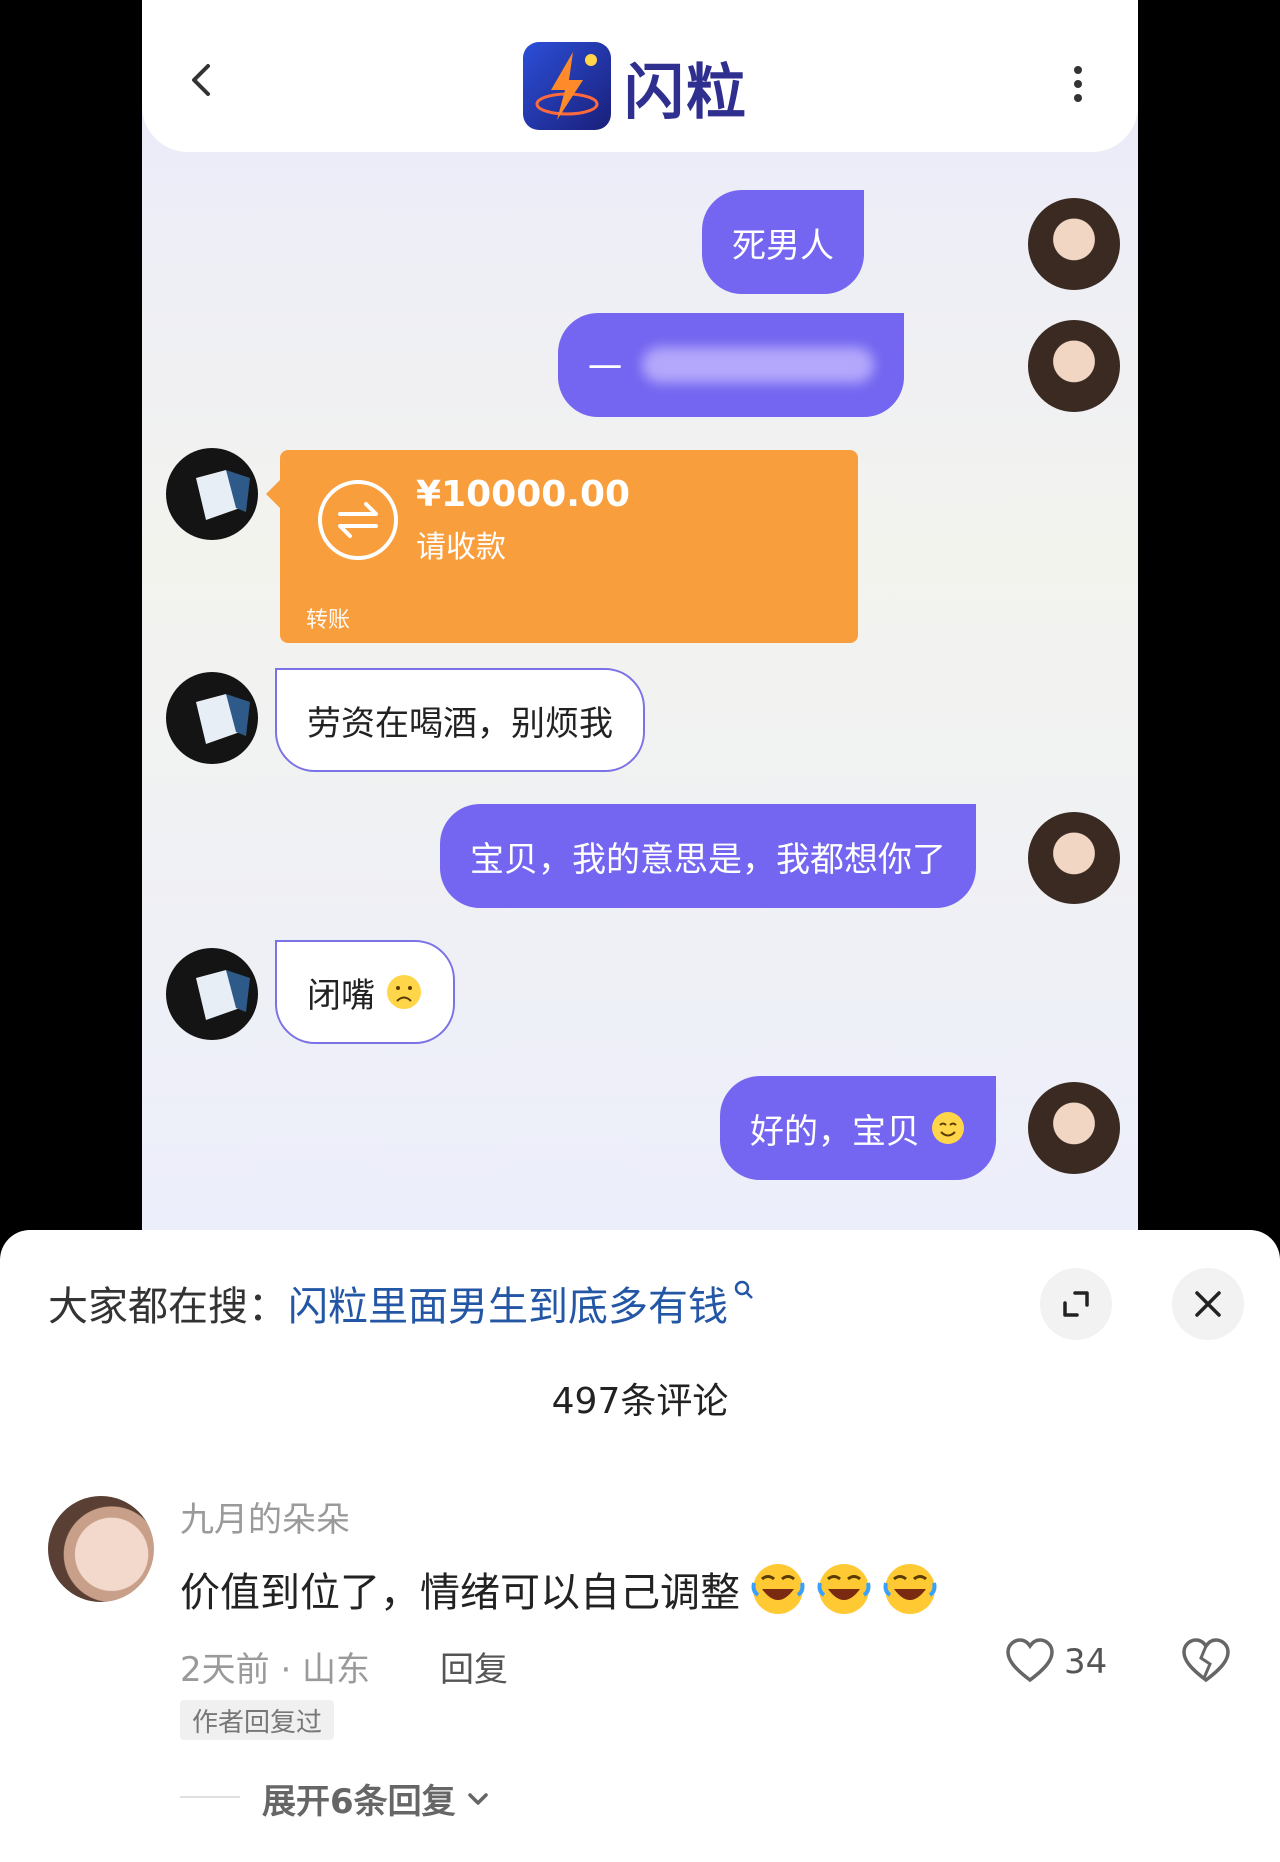  What do you see at coordinates (743, 1289) in the screenshot?
I see `search-icon` at bounding box center [743, 1289].